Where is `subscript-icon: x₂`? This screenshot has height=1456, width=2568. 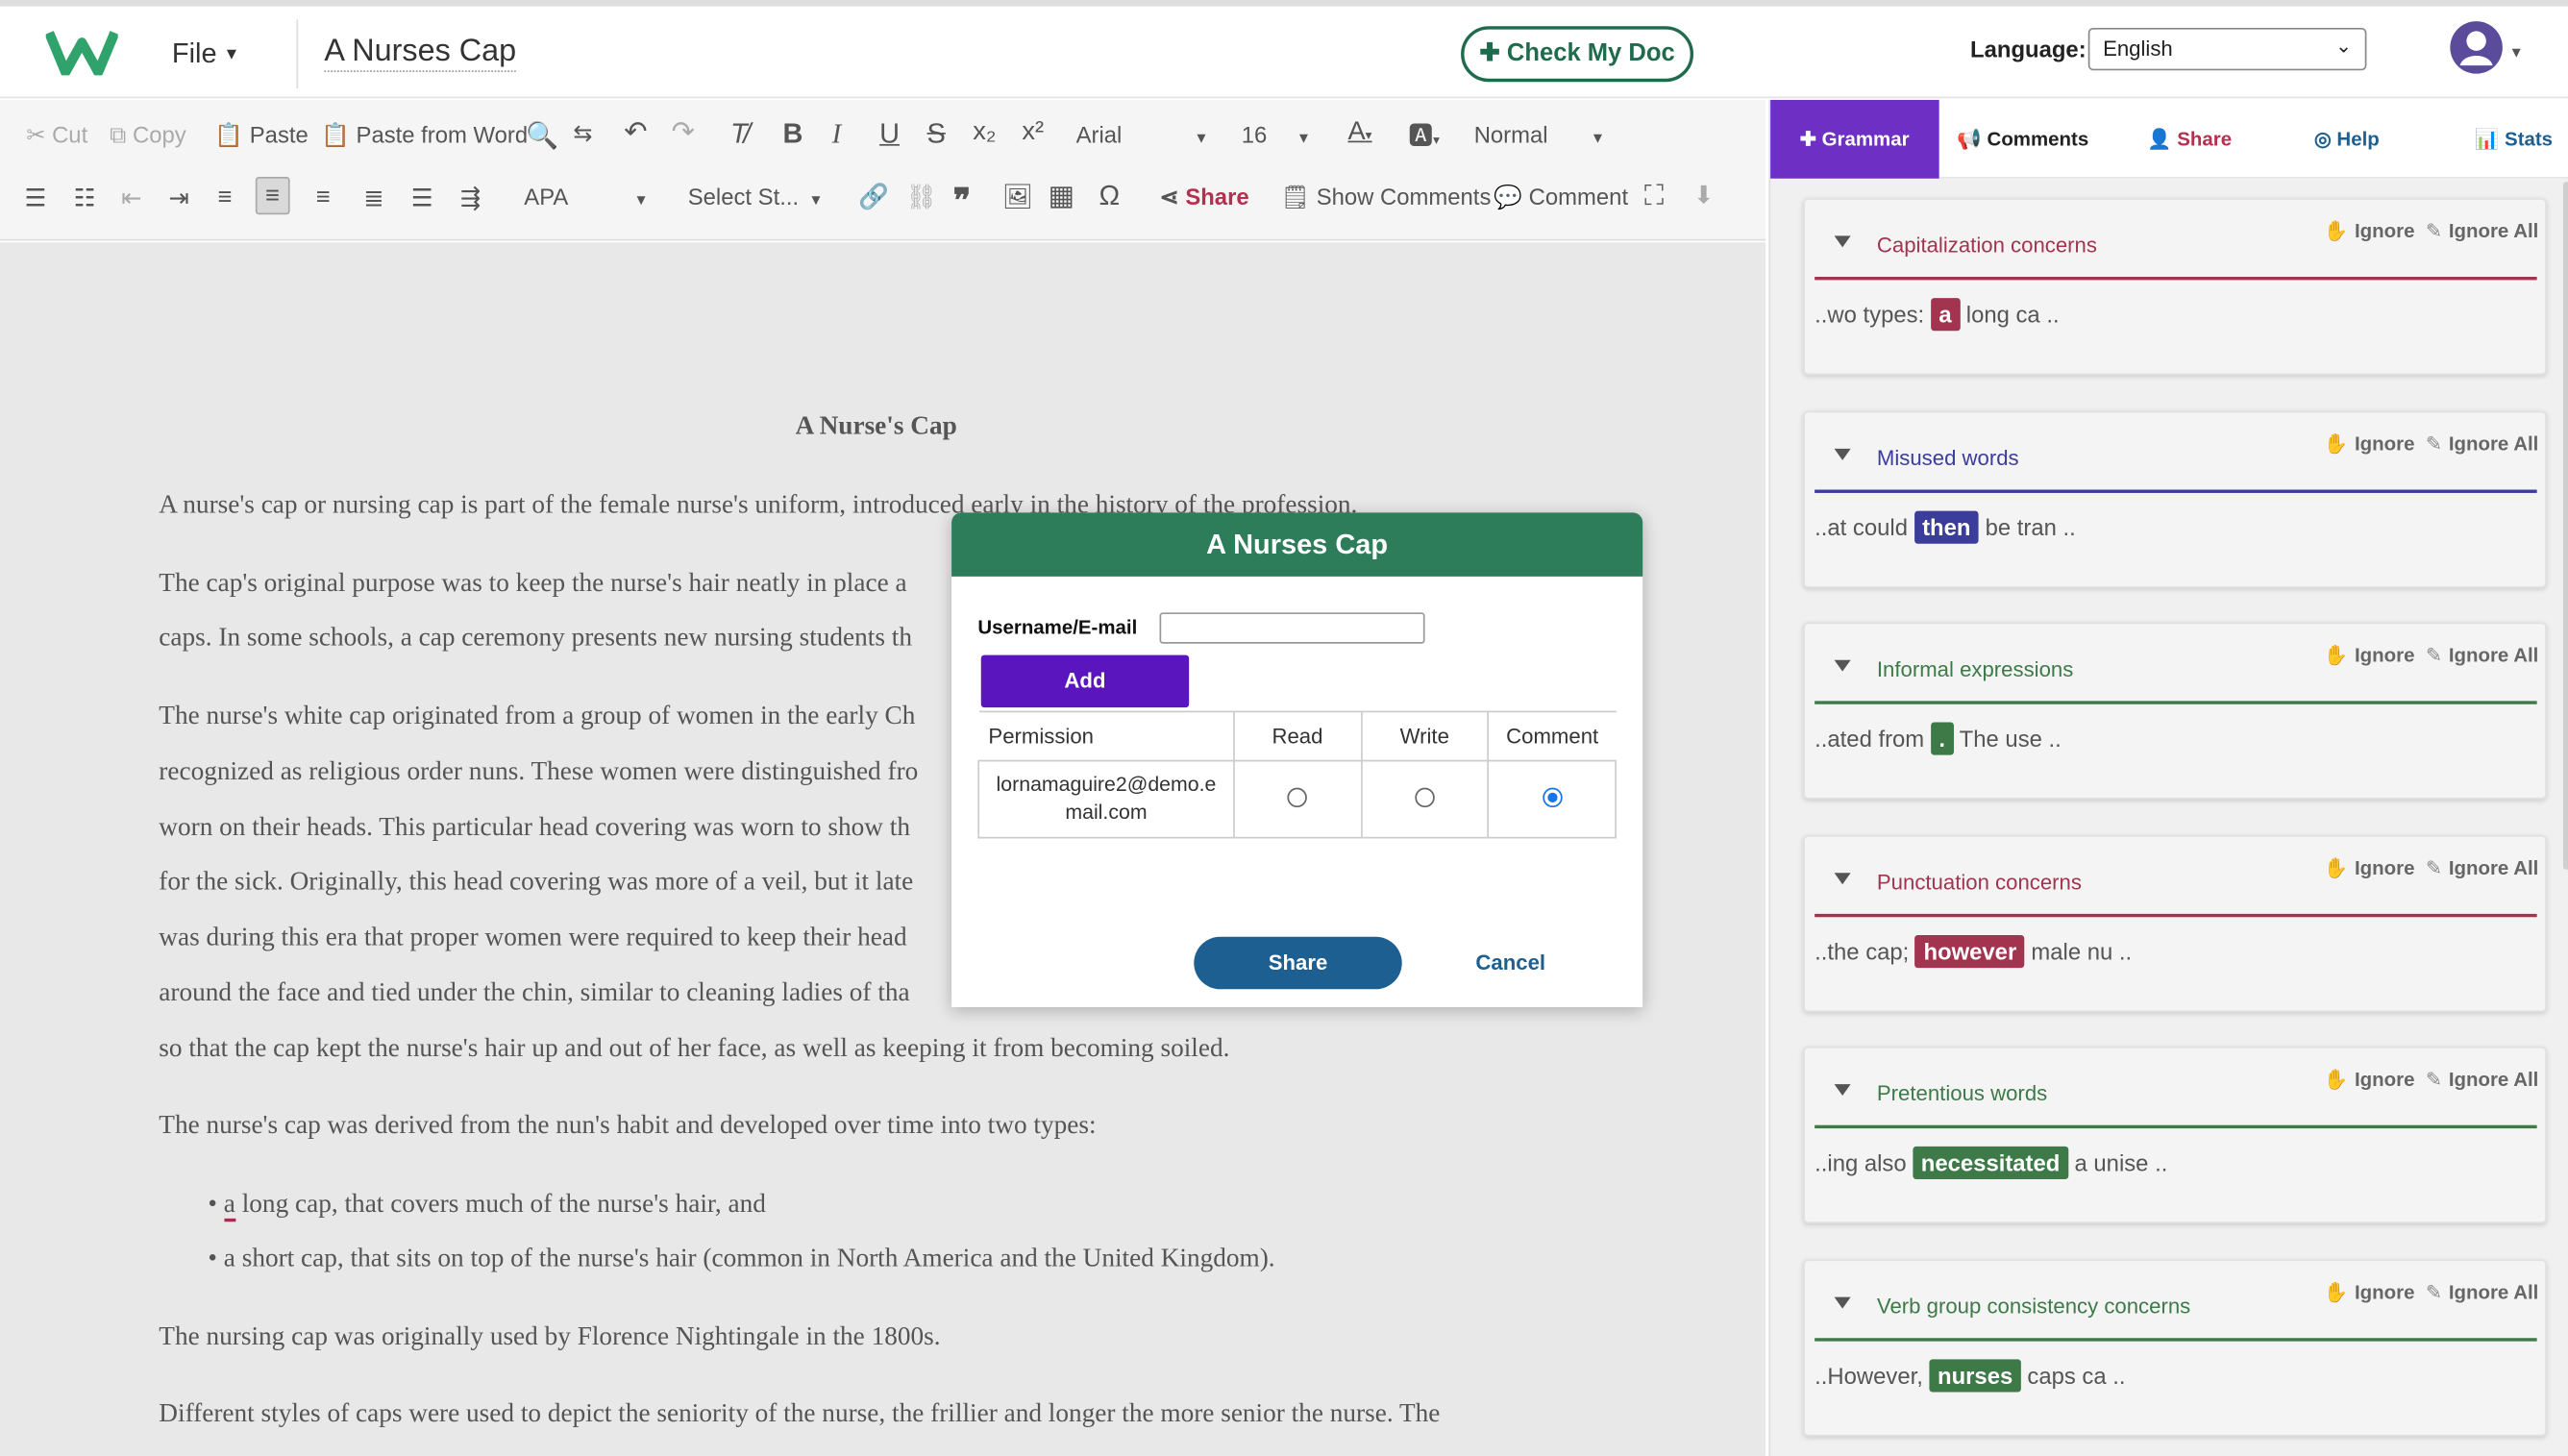
subscript-icon: x₂ is located at coordinates (984, 133).